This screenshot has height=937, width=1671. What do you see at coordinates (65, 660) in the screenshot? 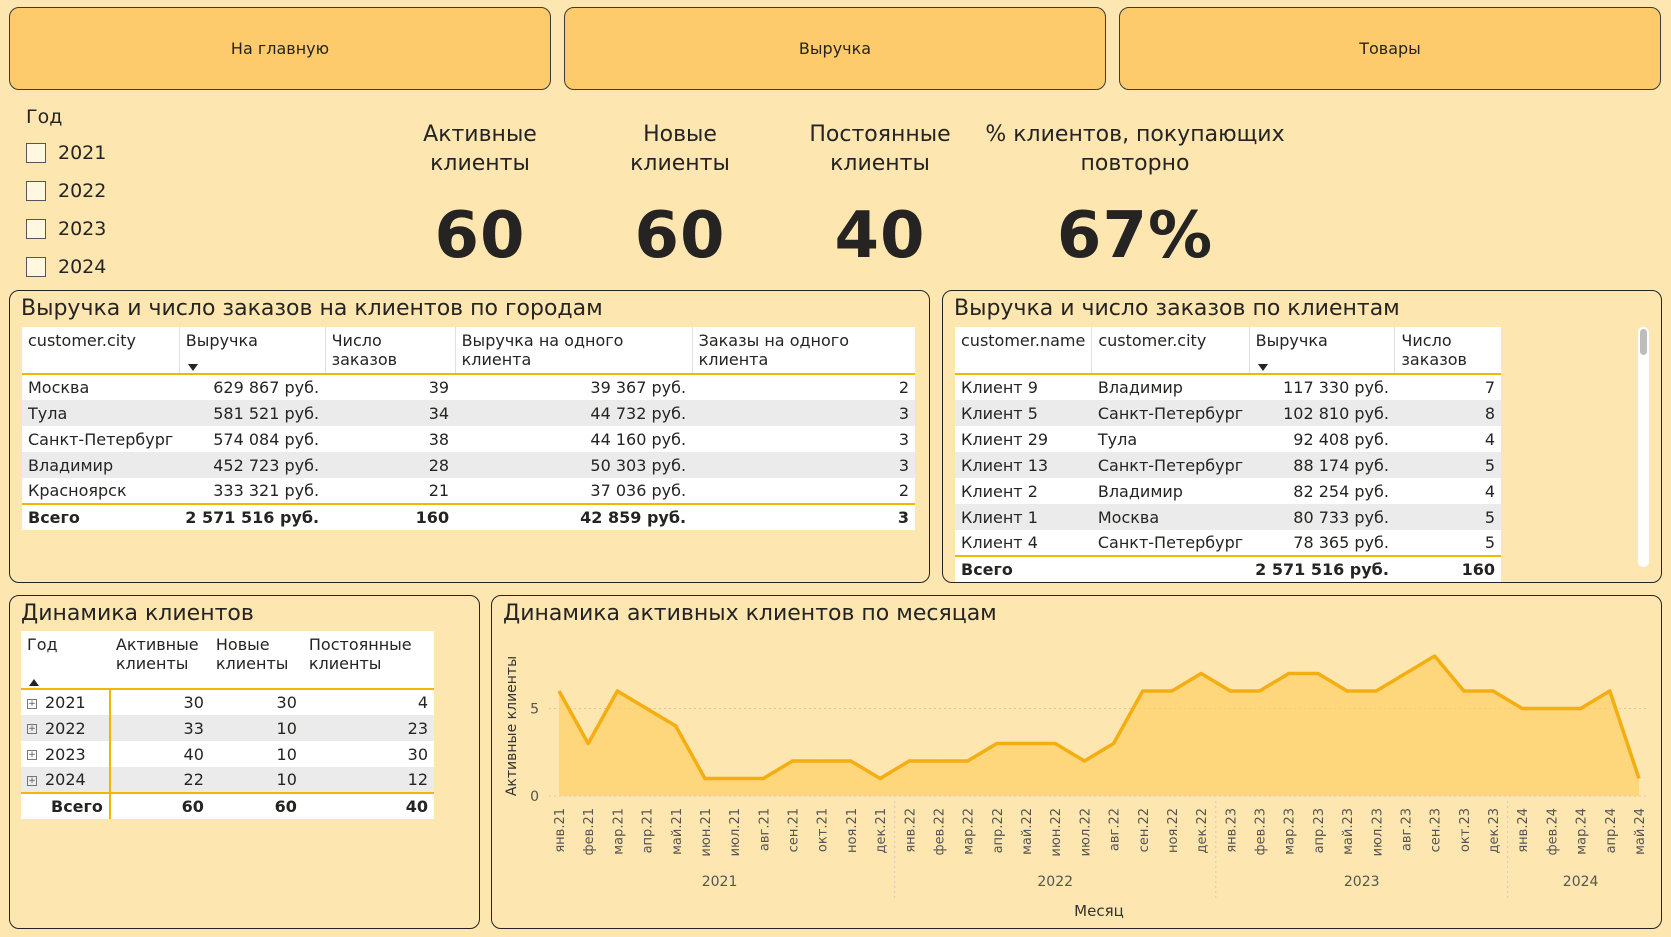
I see `col-header: Год` at bounding box center [65, 660].